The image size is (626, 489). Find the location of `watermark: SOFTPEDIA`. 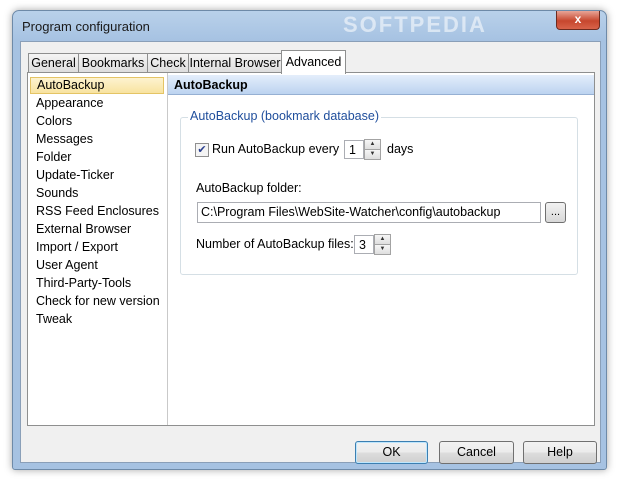

watermark: SOFTPEDIA is located at coordinates (415, 24).